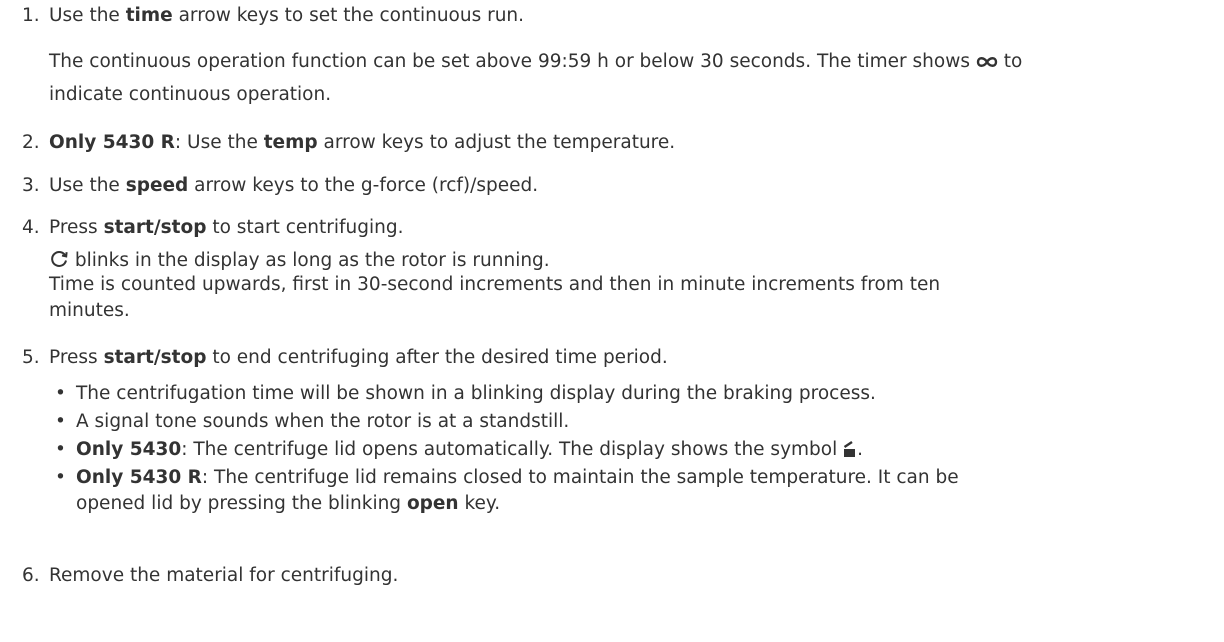 Image resolution: width=1224 pixels, height=642 pixels. Describe the element at coordinates (59, 259) in the screenshot. I see `rotation-icon` at that location.